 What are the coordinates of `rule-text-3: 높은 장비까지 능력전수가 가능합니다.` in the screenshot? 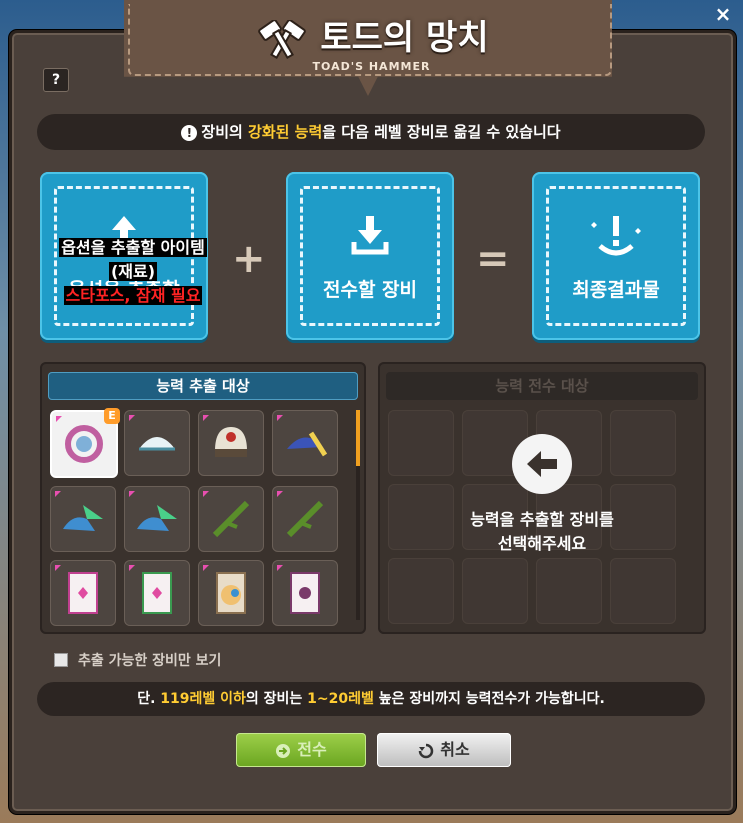 It's located at (489, 699).